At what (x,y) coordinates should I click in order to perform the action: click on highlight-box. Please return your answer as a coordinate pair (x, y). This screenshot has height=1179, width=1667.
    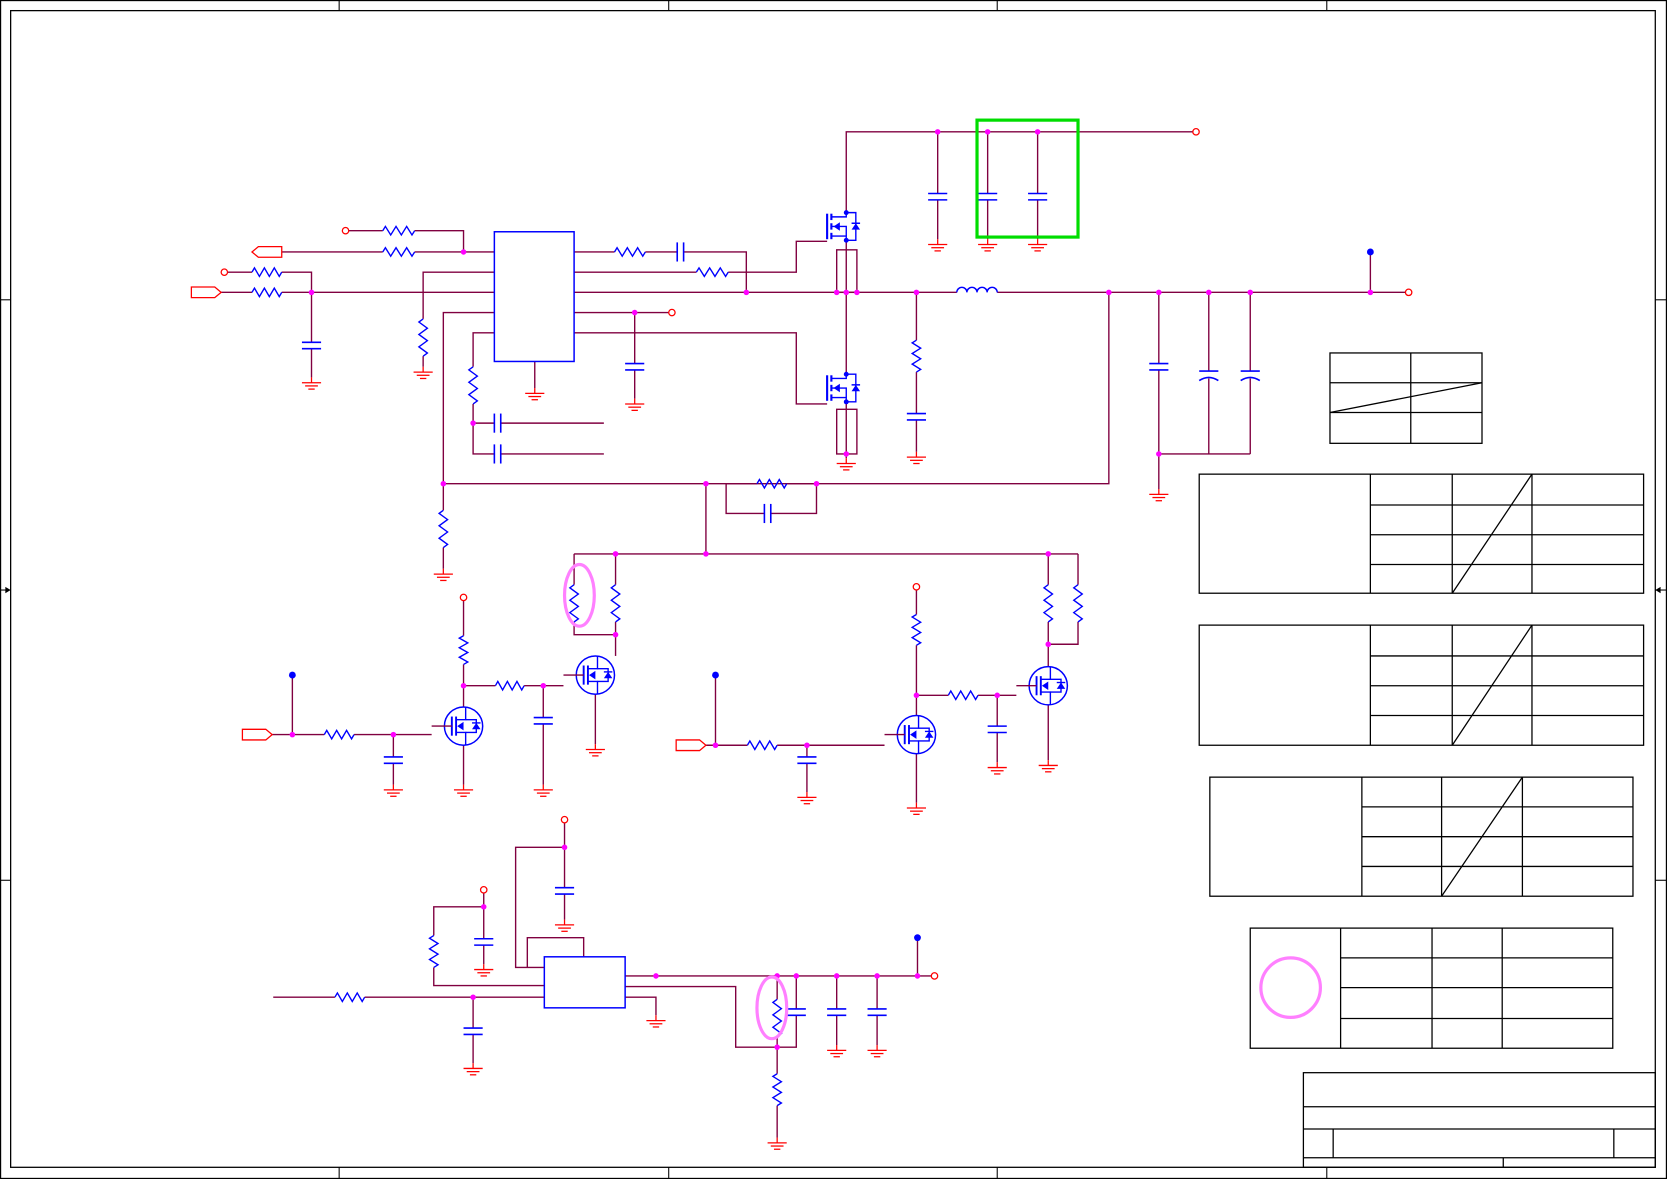
    Looking at the image, I should click on (1027, 178).